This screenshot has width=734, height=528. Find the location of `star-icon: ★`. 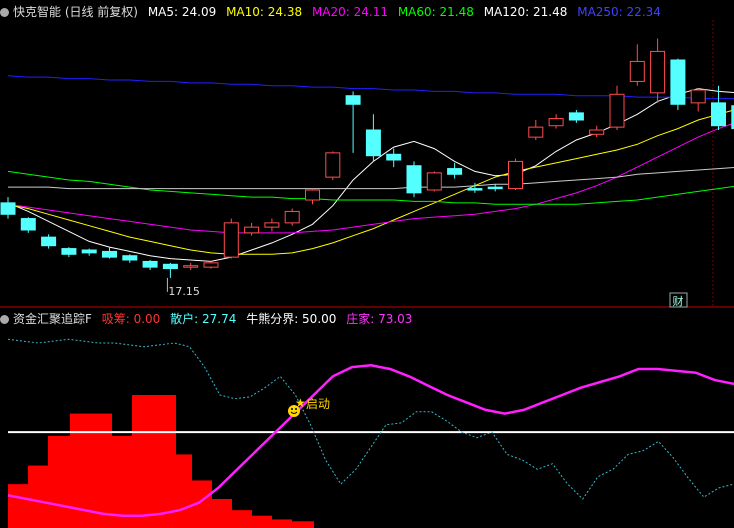

star-icon: ★ is located at coordinates (300, 403).